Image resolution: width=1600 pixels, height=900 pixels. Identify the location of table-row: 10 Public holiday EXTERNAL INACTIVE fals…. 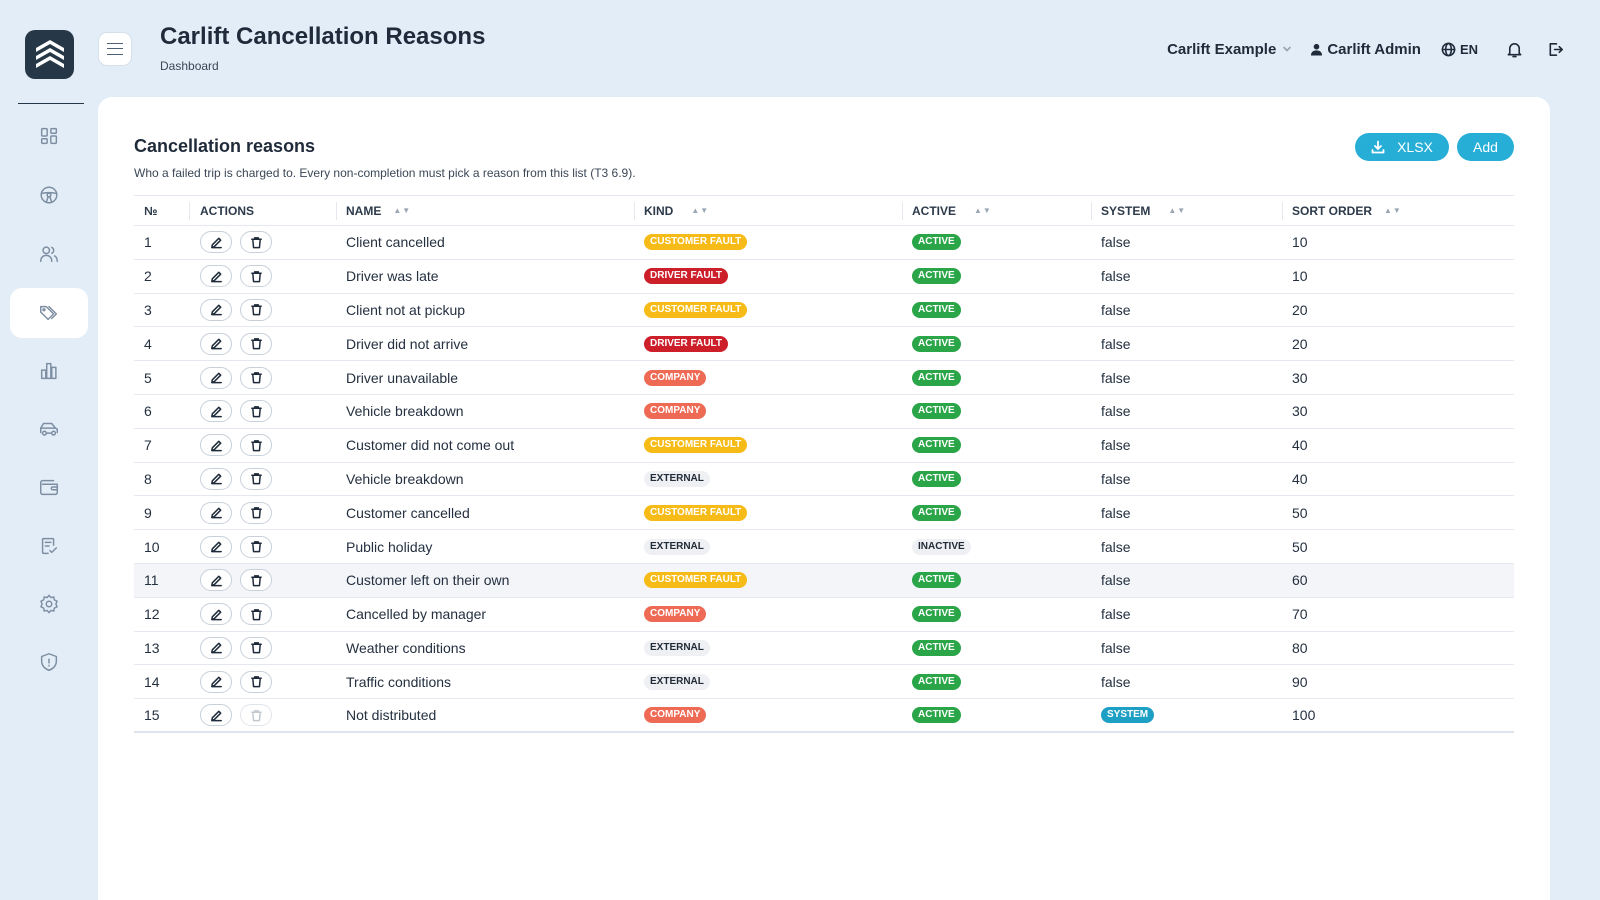
(824, 547).